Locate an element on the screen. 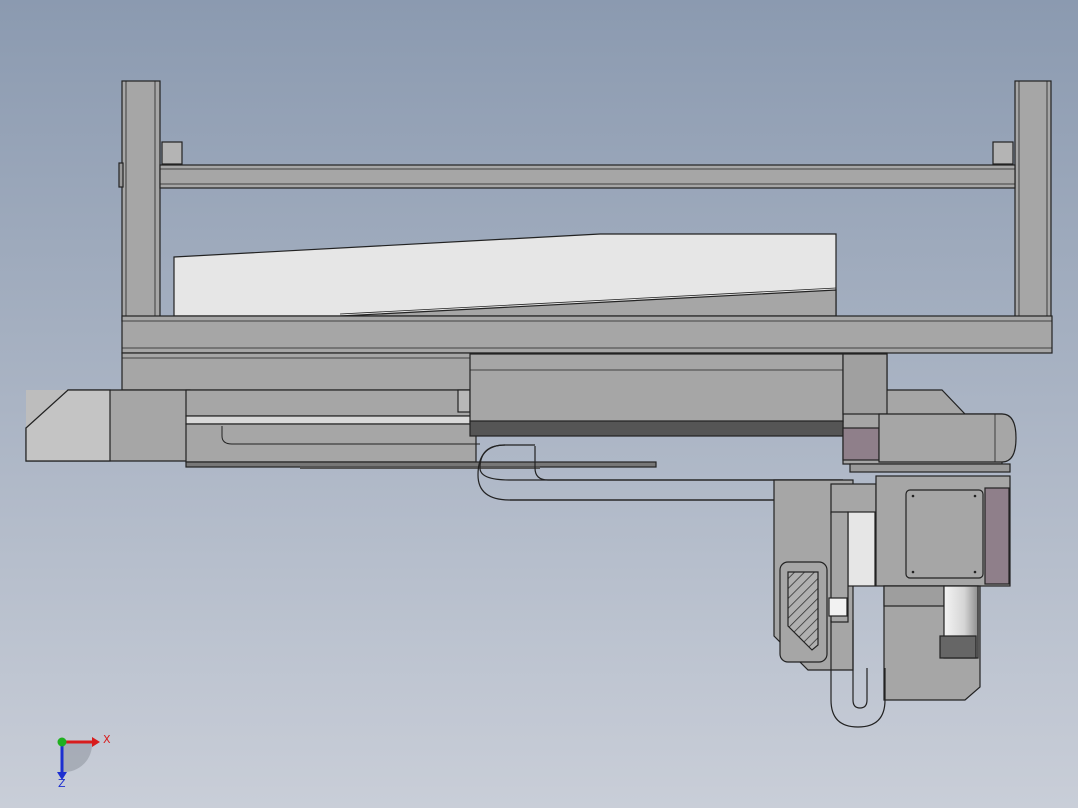 The width and height of the screenshot is (1078, 808). column-face is located at coordinates (861, 549).